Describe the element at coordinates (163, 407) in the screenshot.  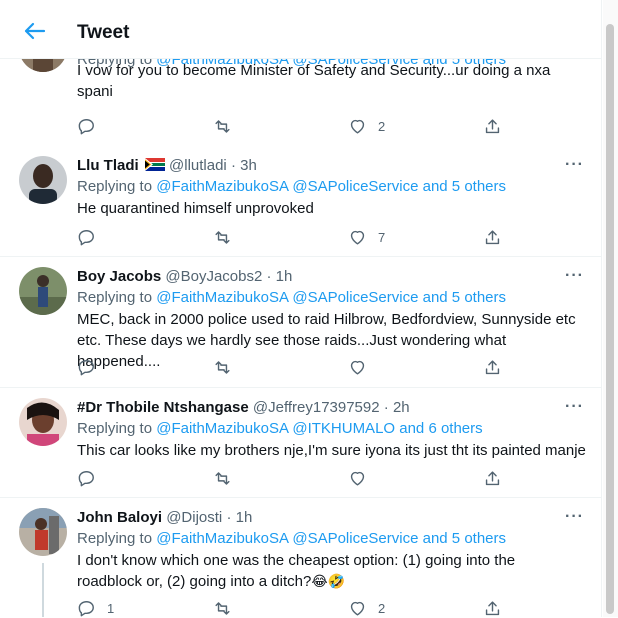
I see `author-name: #Dr Thobile Ntshangase` at that location.